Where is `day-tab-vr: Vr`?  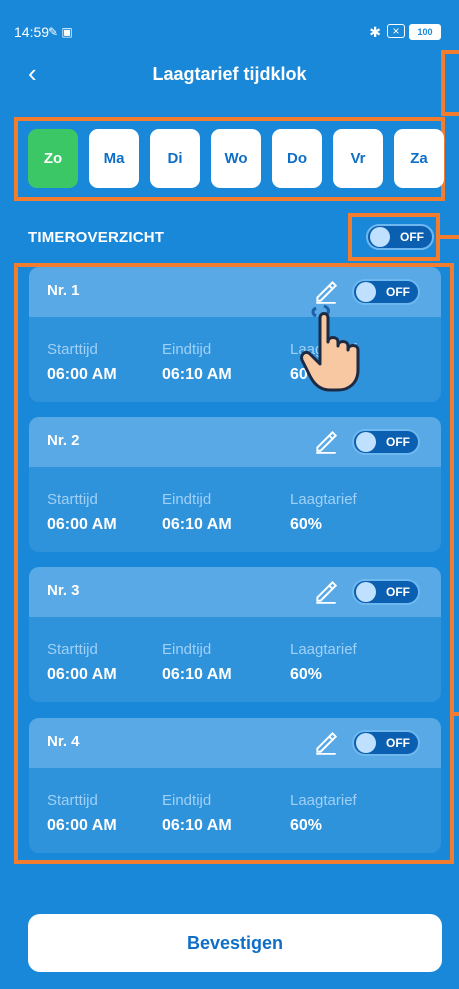 day-tab-vr: Vr is located at coordinates (358, 158).